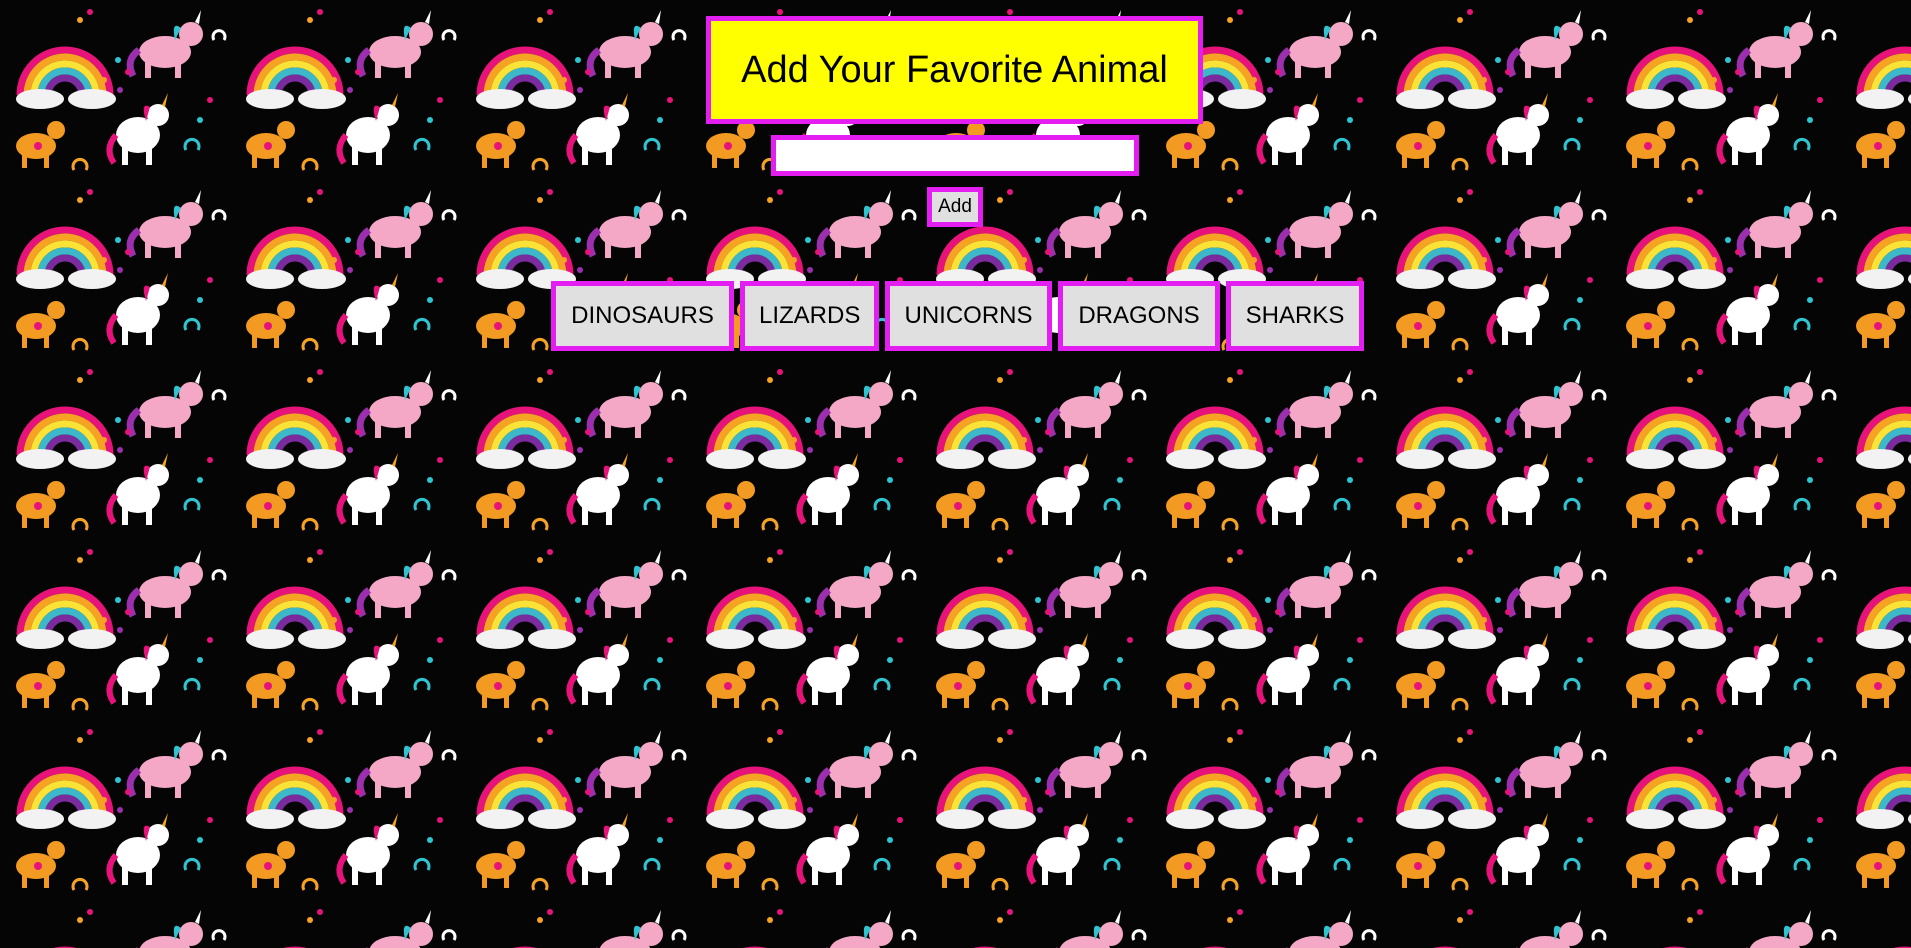 Image resolution: width=1911 pixels, height=948 pixels. Describe the element at coordinates (1139, 316) in the screenshot. I see `animal-button-dragons: DRAGONS` at that location.